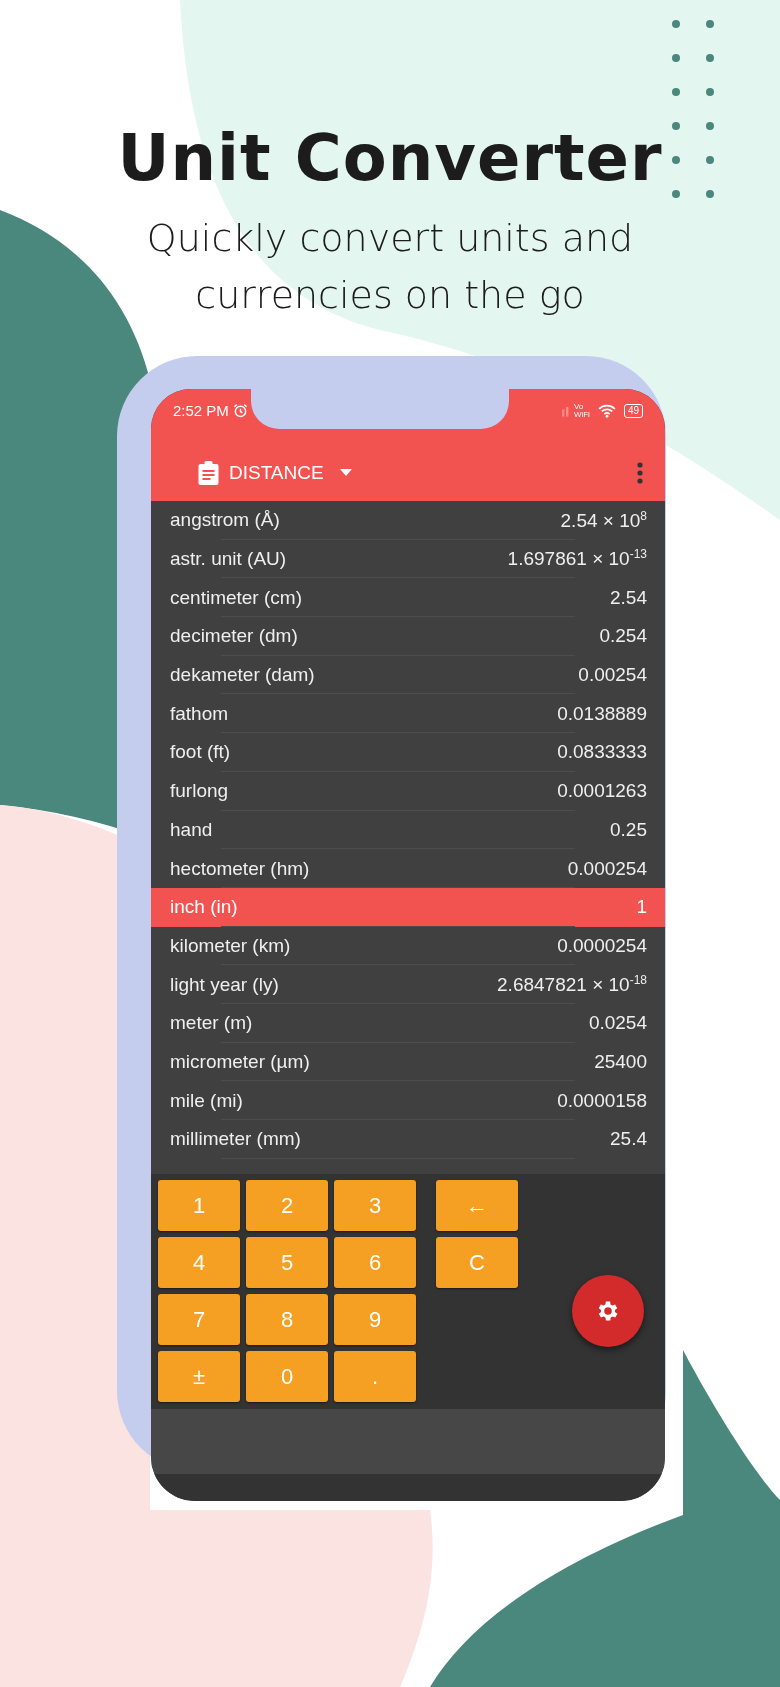 This screenshot has height=1687, width=780. Describe the element at coordinates (572, 984) in the screenshot. I see `unit-value: 2.6847821 × 10$^{-18}$` at that location.